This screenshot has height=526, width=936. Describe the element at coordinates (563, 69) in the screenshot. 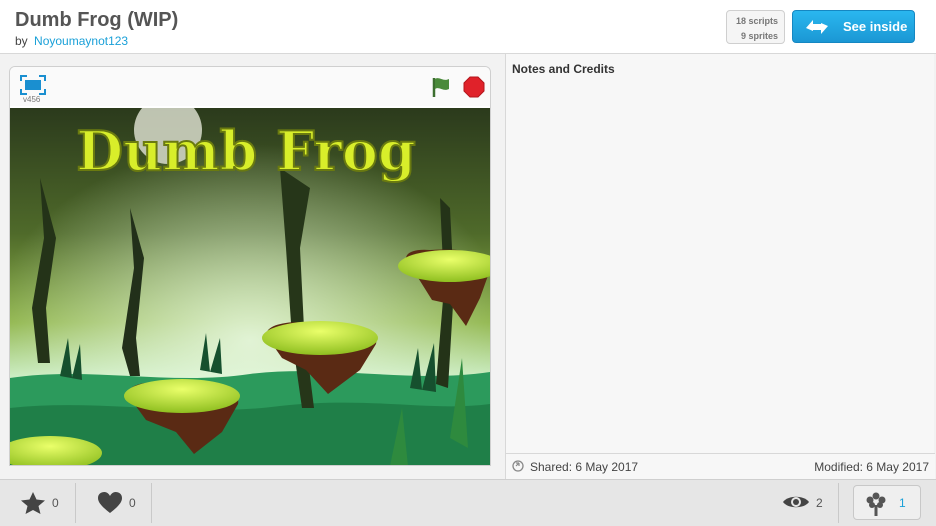

I see `notes-heading: Notes and Credits` at that location.